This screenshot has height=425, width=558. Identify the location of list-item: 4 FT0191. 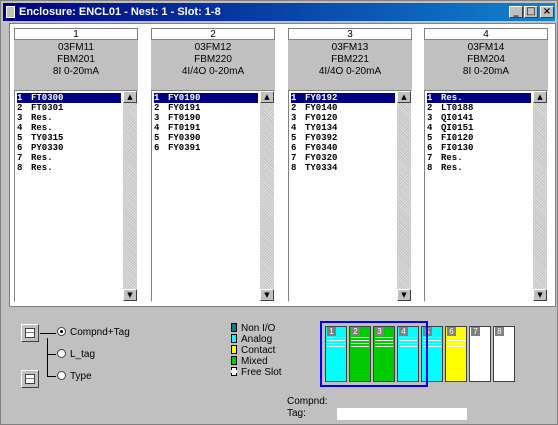
(177, 128).